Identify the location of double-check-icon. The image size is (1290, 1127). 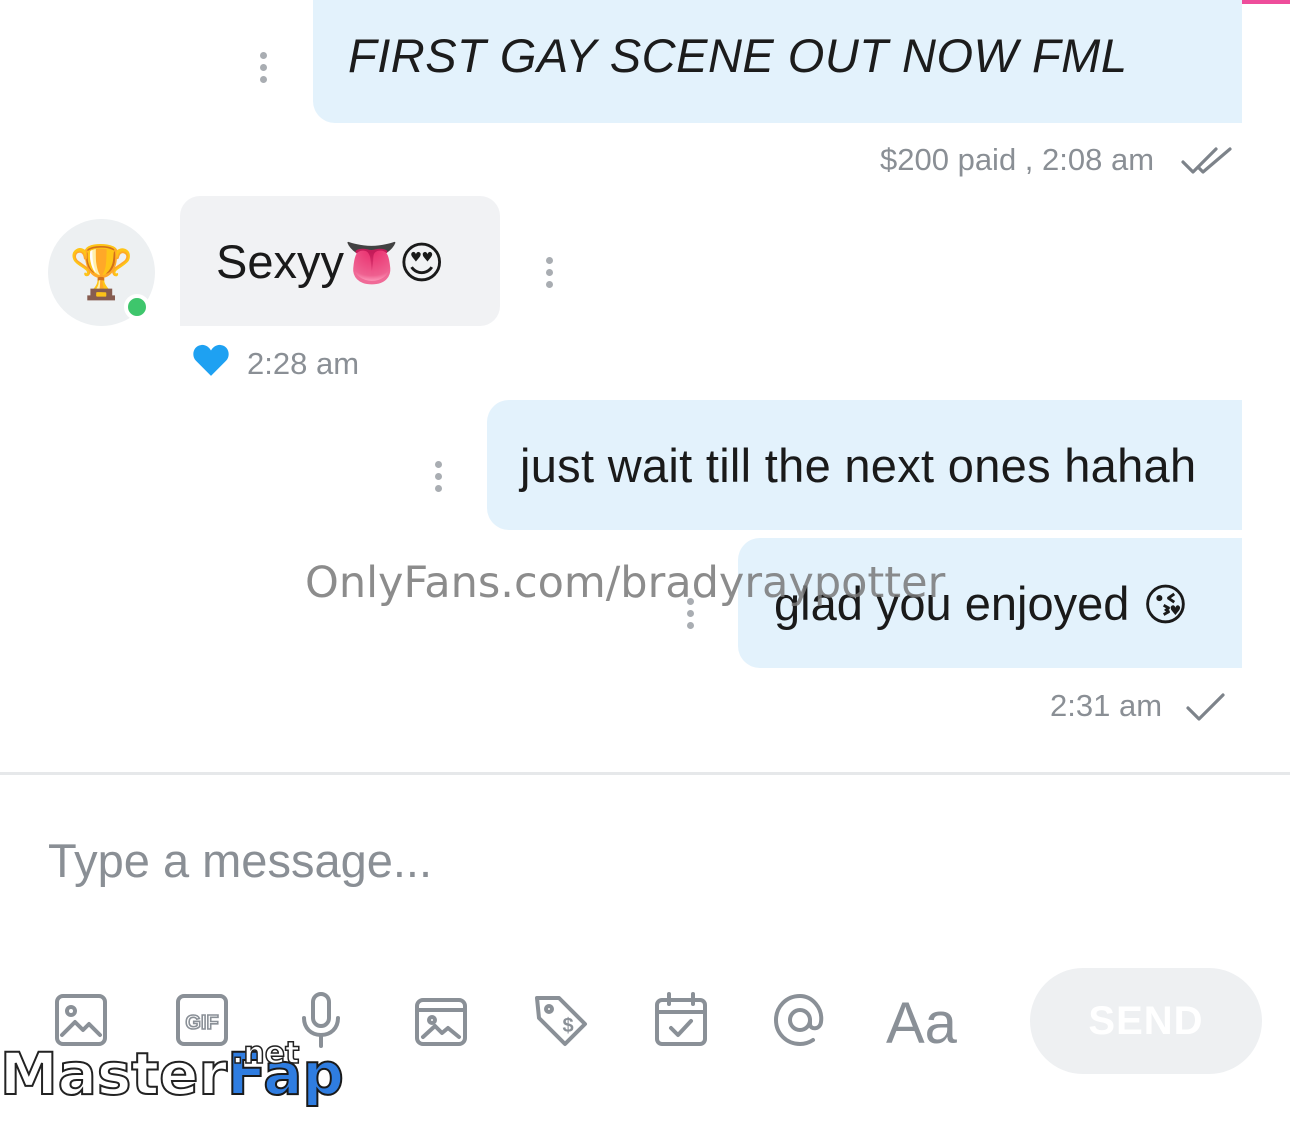
(1206, 160).